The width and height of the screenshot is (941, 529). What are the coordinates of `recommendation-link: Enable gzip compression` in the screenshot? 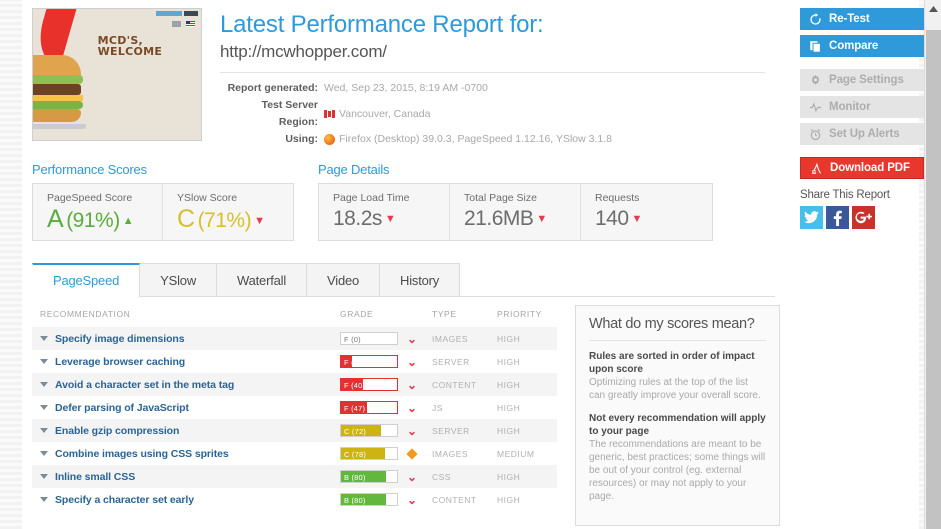 It's located at (117, 431).